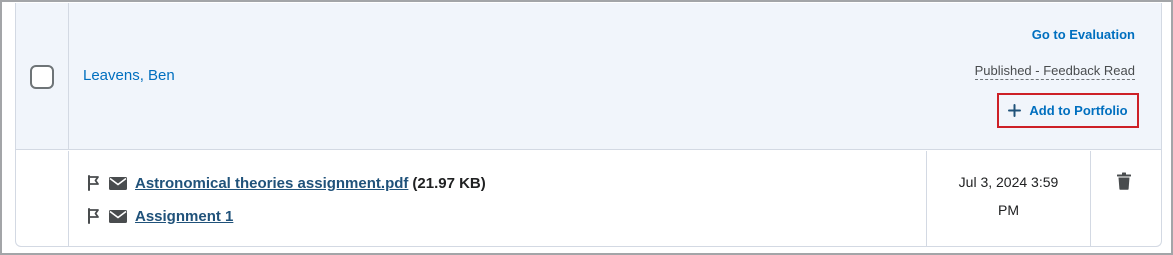 The height and width of the screenshot is (255, 1173). Describe the element at coordinates (1078, 110) in the screenshot. I see `add-to-portfolio-label: Add to Portfolio` at that location.